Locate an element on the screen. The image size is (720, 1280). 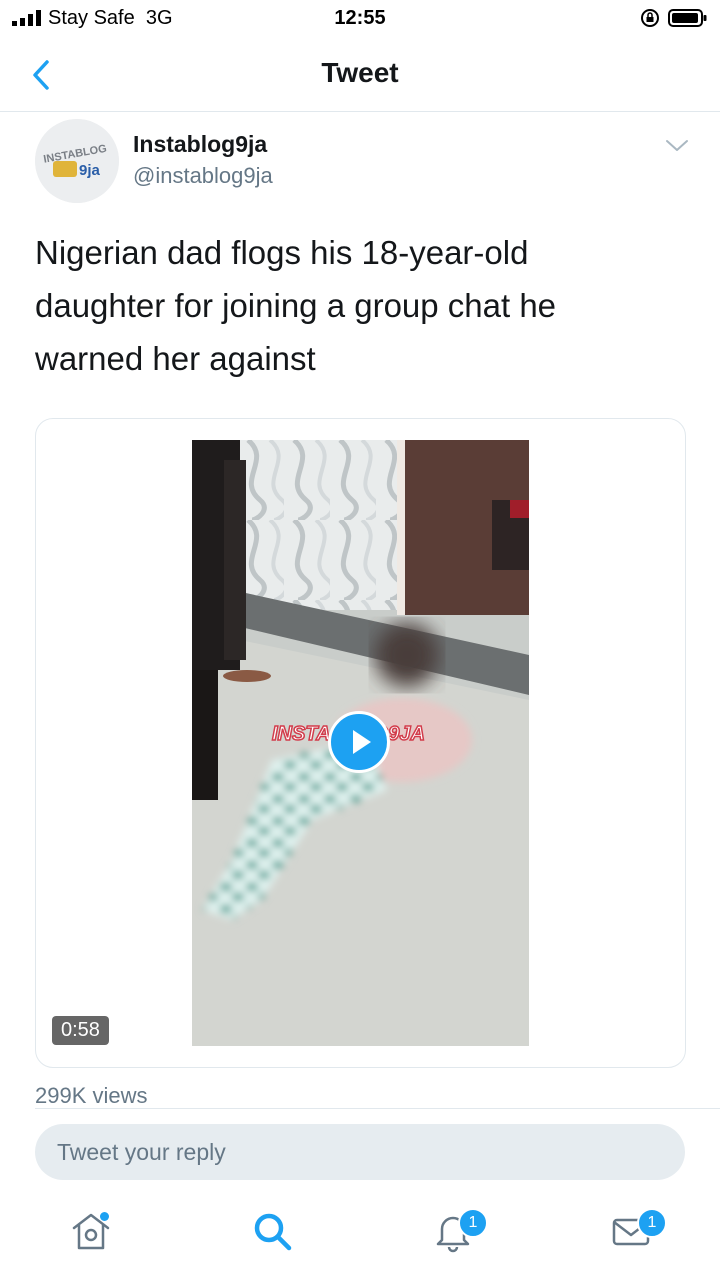
play-icon is located at coordinates (362, 742).